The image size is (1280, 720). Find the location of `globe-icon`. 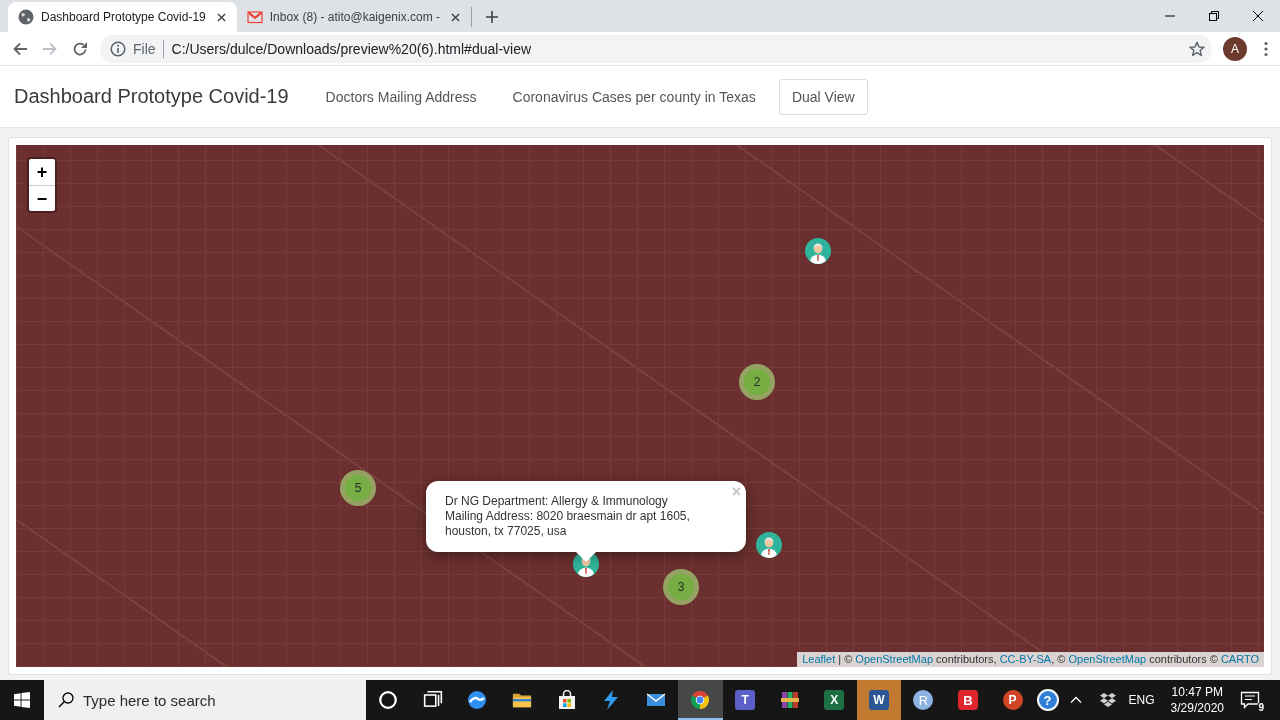

globe-icon is located at coordinates (26, 17).